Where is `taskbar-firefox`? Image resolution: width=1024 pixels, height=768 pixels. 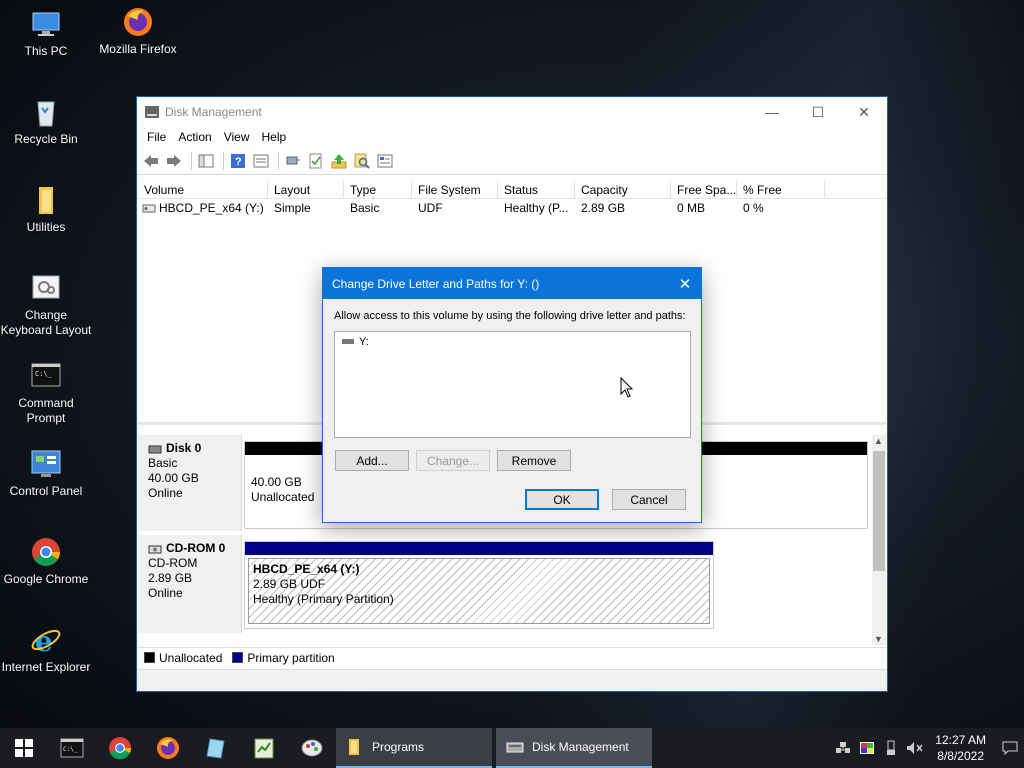
taskbar-firefox is located at coordinates (168, 748).